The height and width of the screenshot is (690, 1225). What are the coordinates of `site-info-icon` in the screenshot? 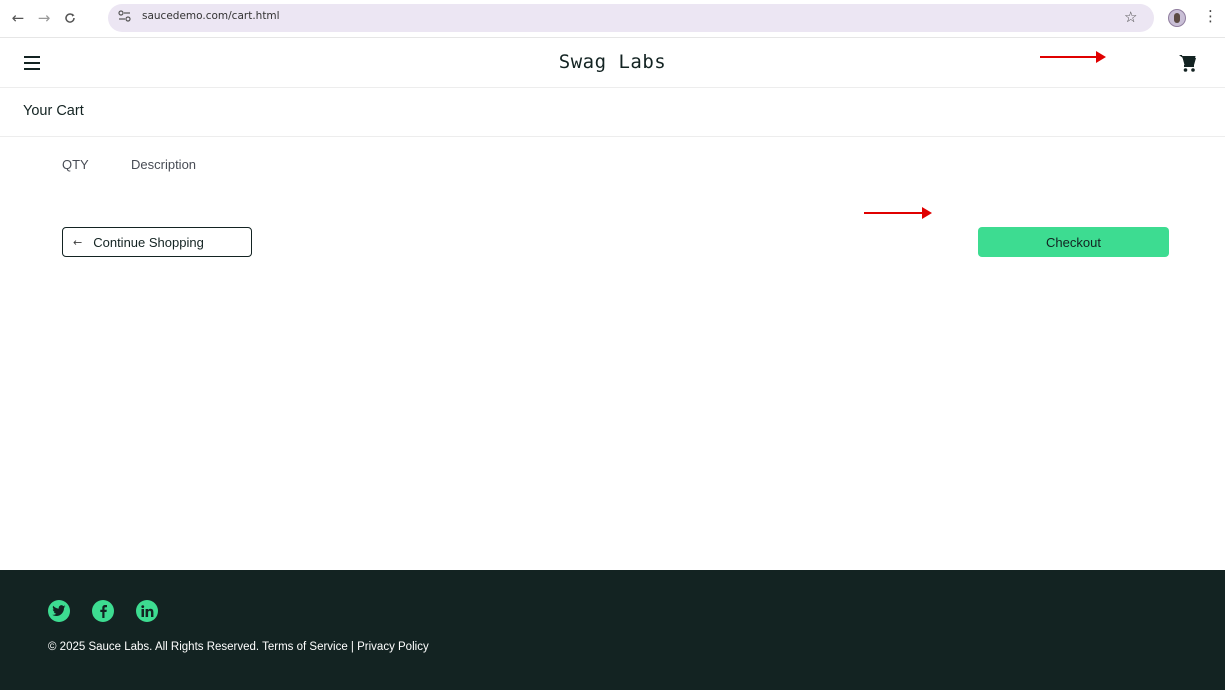 It's located at (125, 17).